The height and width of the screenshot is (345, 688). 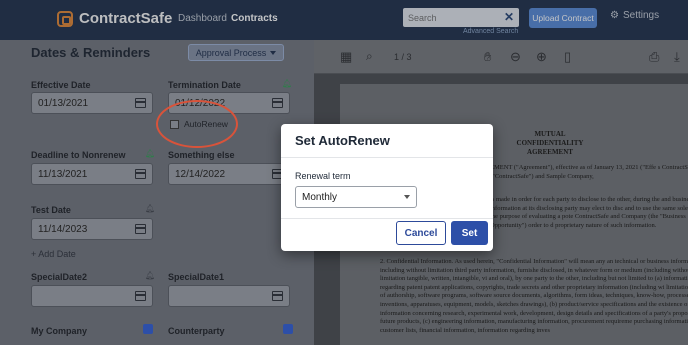 What do you see at coordinates (407, 197) in the screenshot?
I see `chevron-down-icon` at bounding box center [407, 197].